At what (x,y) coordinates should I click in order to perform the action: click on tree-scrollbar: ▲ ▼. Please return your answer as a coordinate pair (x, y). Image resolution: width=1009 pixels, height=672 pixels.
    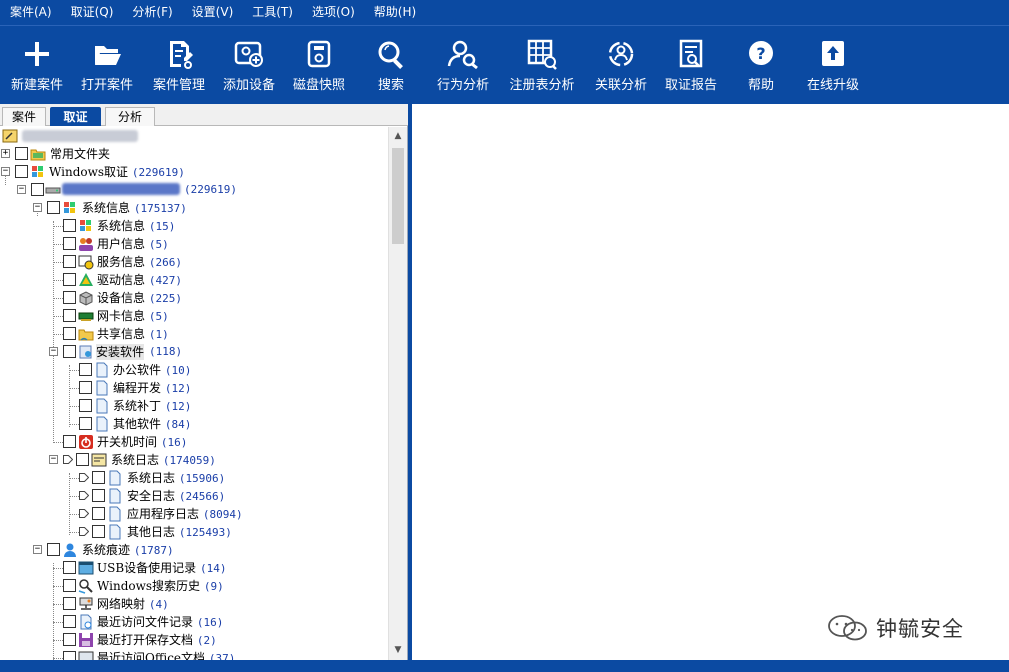
    Looking at the image, I should click on (397, 393).